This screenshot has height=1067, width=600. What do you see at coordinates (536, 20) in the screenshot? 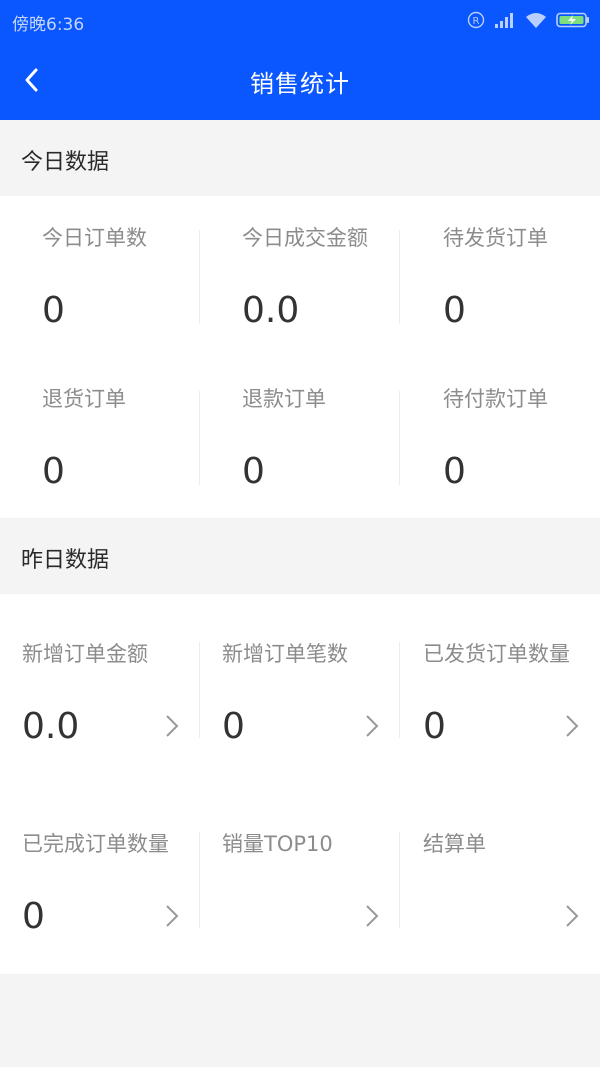
I see `wifi-icon` at bounding box center [536, 20].